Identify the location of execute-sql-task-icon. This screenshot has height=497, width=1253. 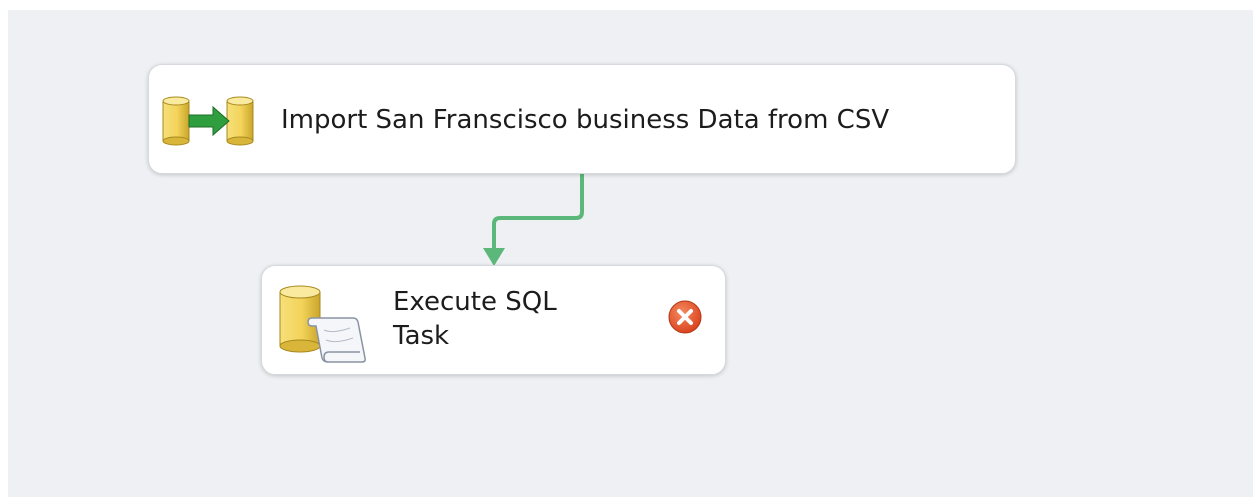
(322, 324).